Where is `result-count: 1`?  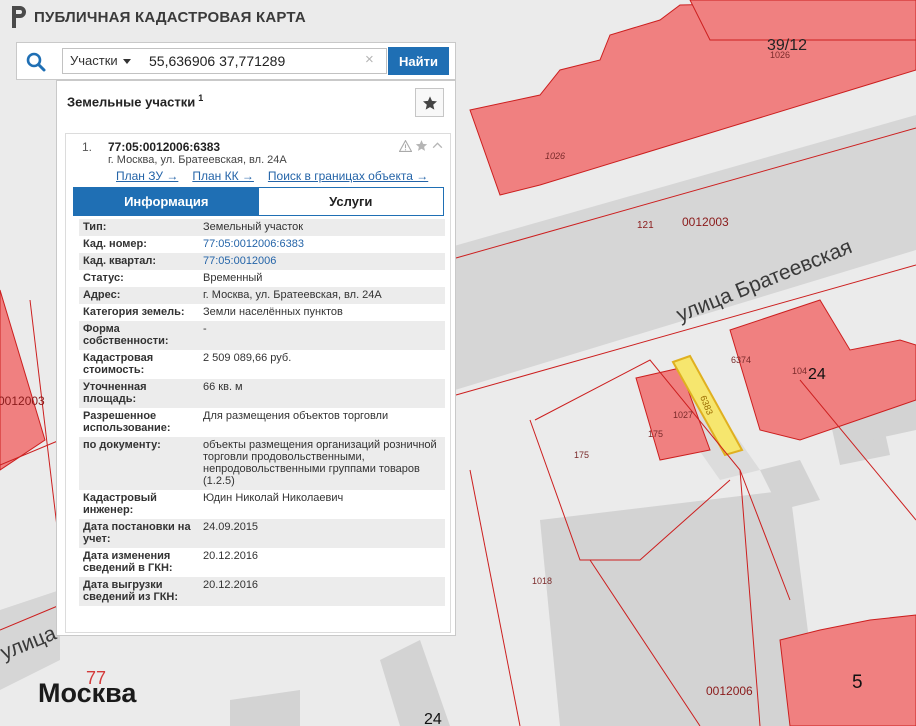 result-count: 1 is located at coordinates (201, 98).